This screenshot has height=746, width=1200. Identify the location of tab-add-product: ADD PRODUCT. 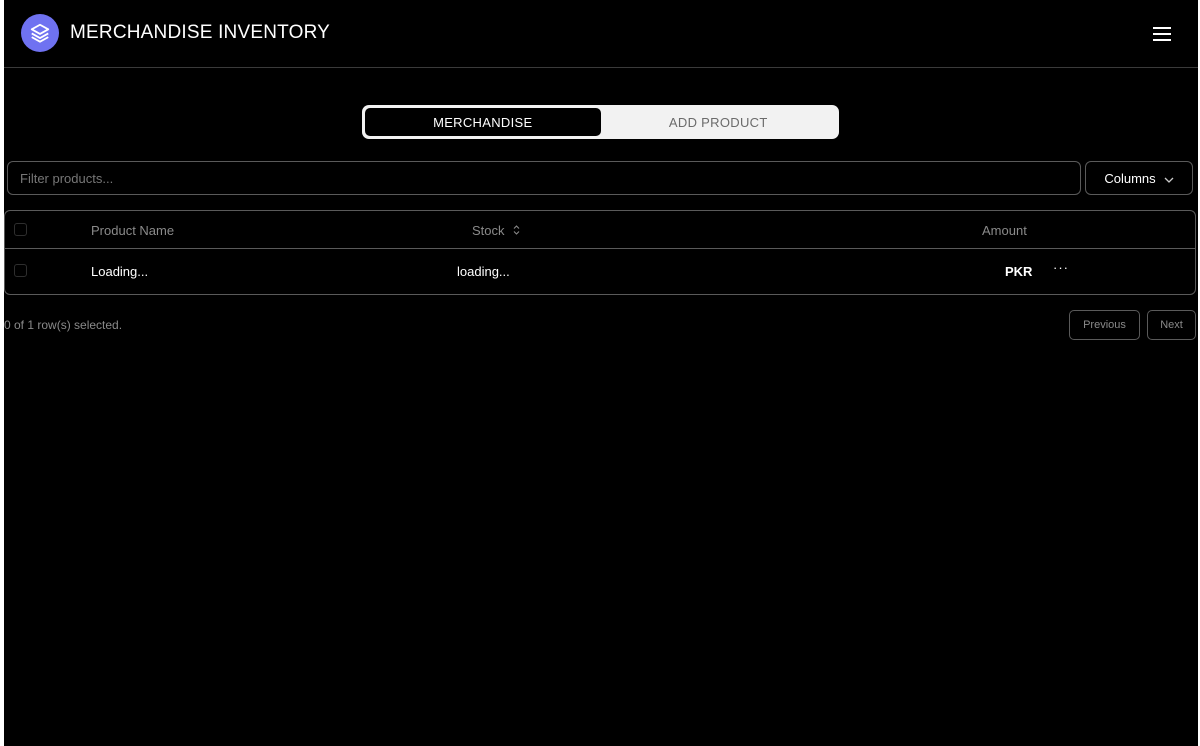
(719, 122).